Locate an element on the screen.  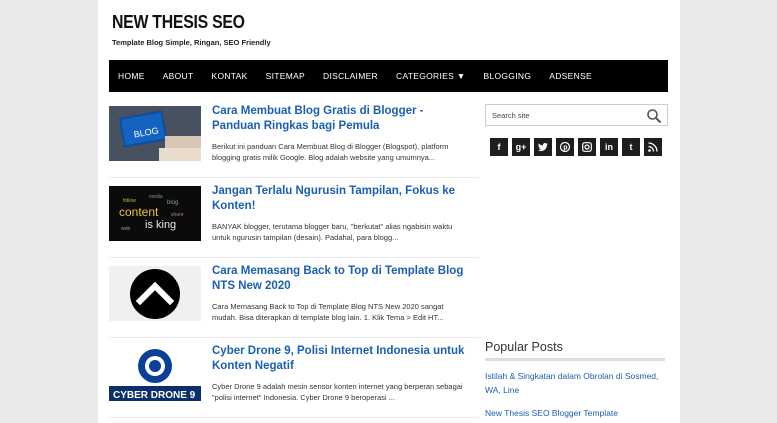
svg-text: blog is located at coordinates (172, 203).